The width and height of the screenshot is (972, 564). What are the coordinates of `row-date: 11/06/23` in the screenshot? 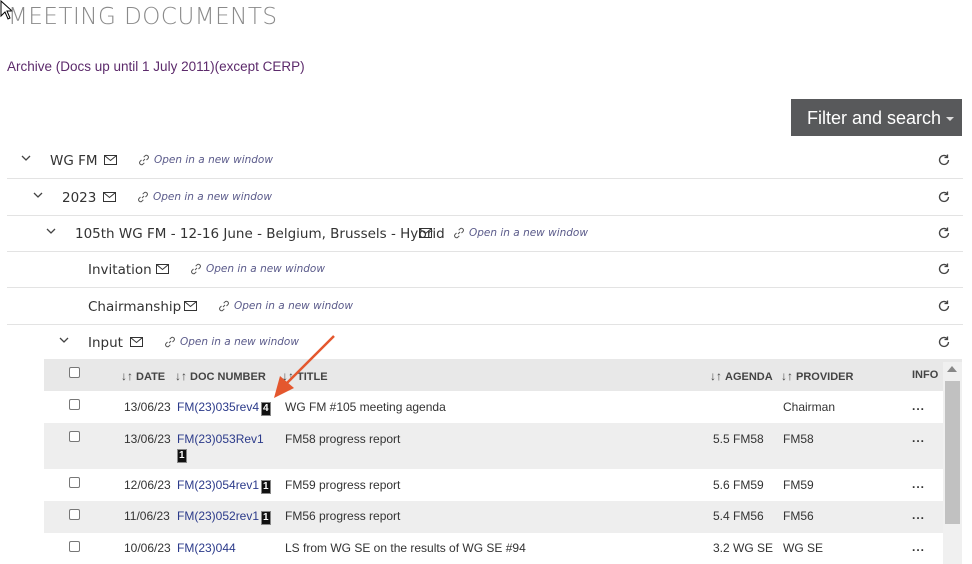 It's located at (147, 516).